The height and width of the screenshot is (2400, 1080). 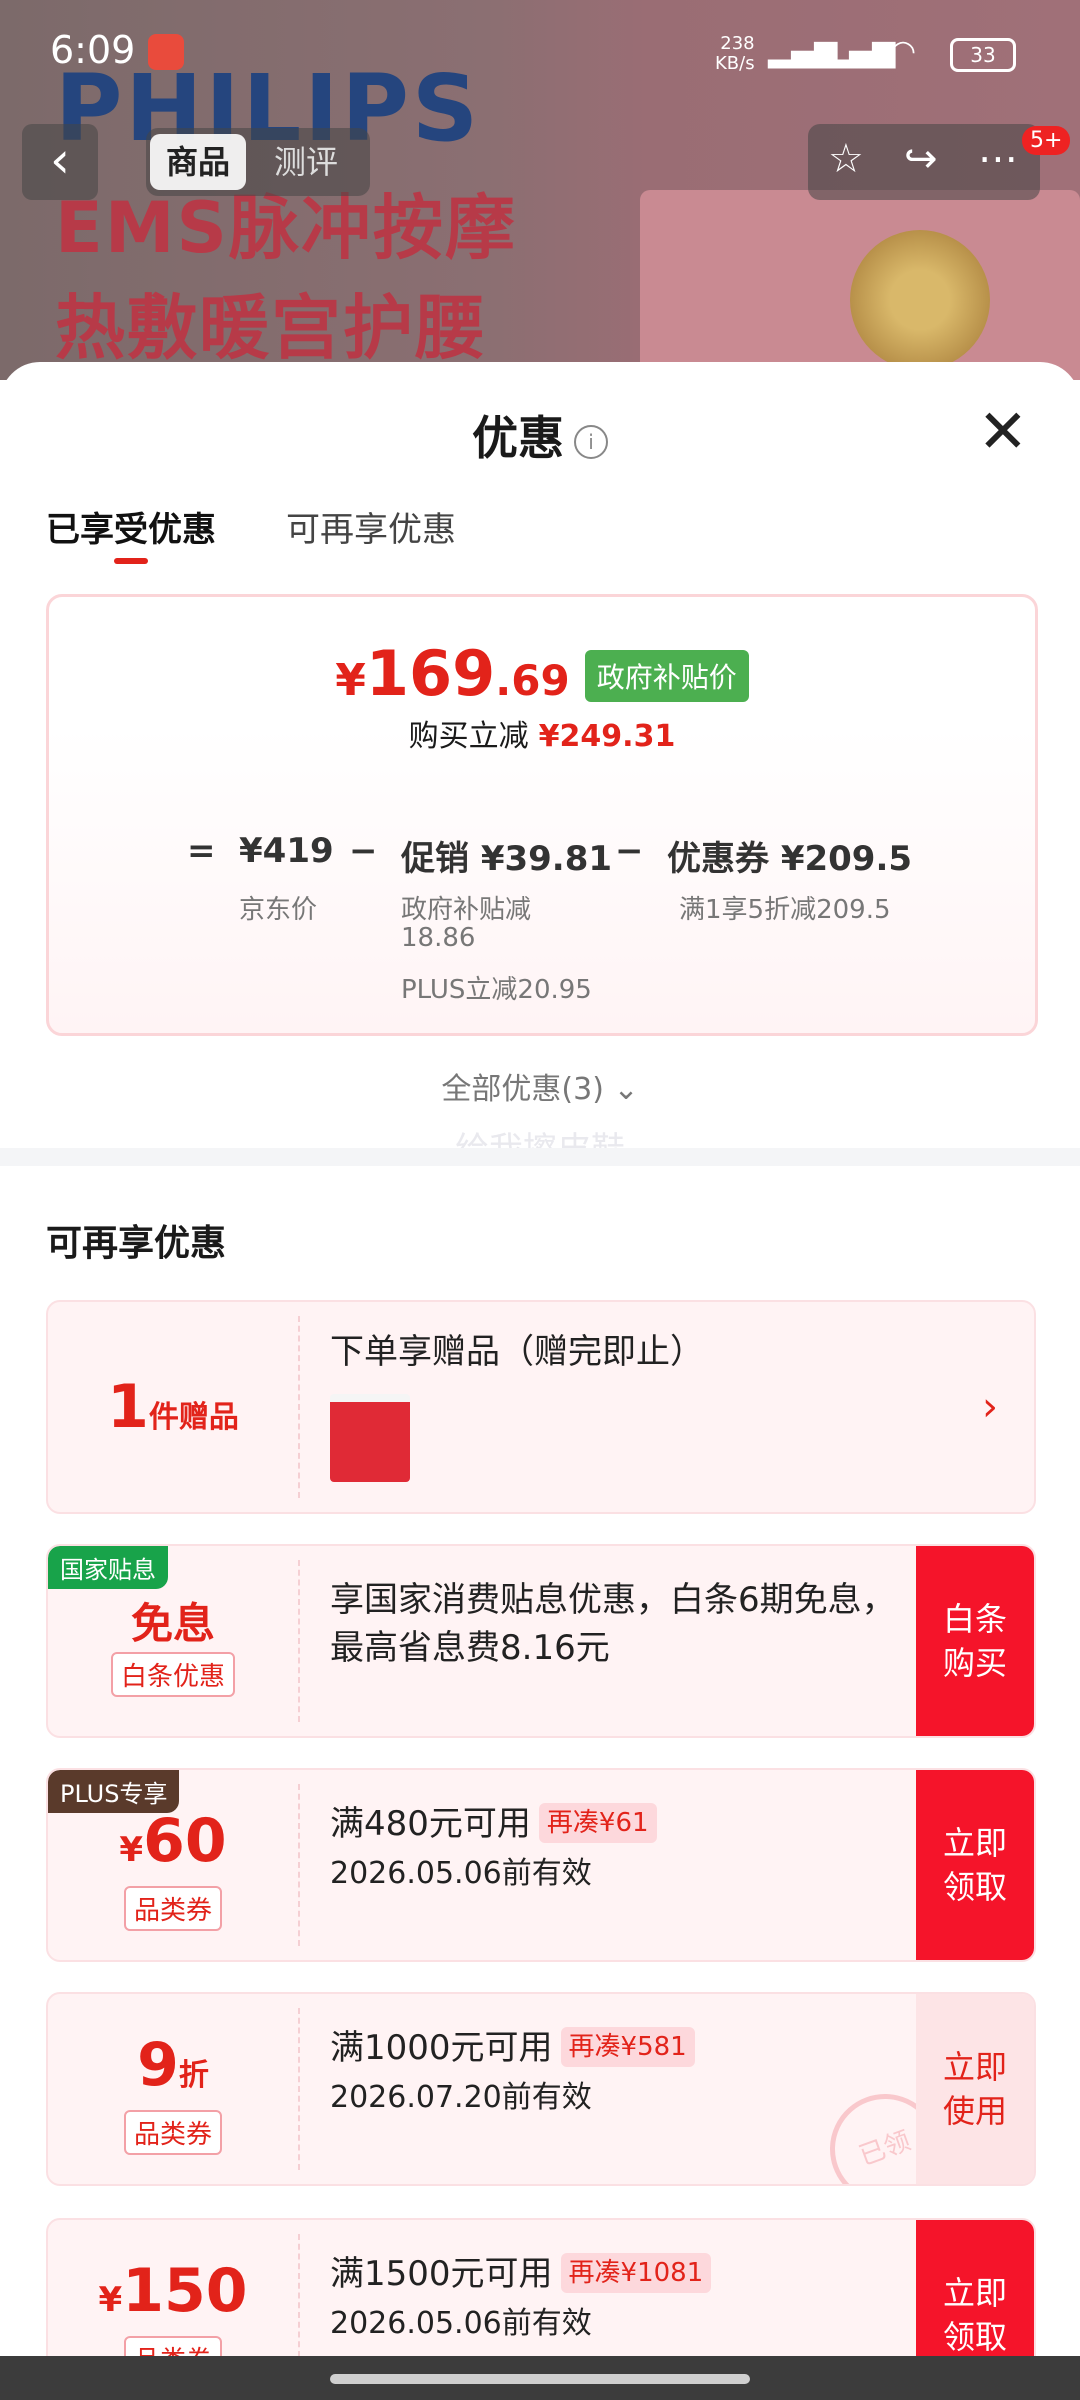 What do you see at coordinates (998, 159) in the screenshot?
I see `more-icon: ⋯` at bounding box center [998, 159].